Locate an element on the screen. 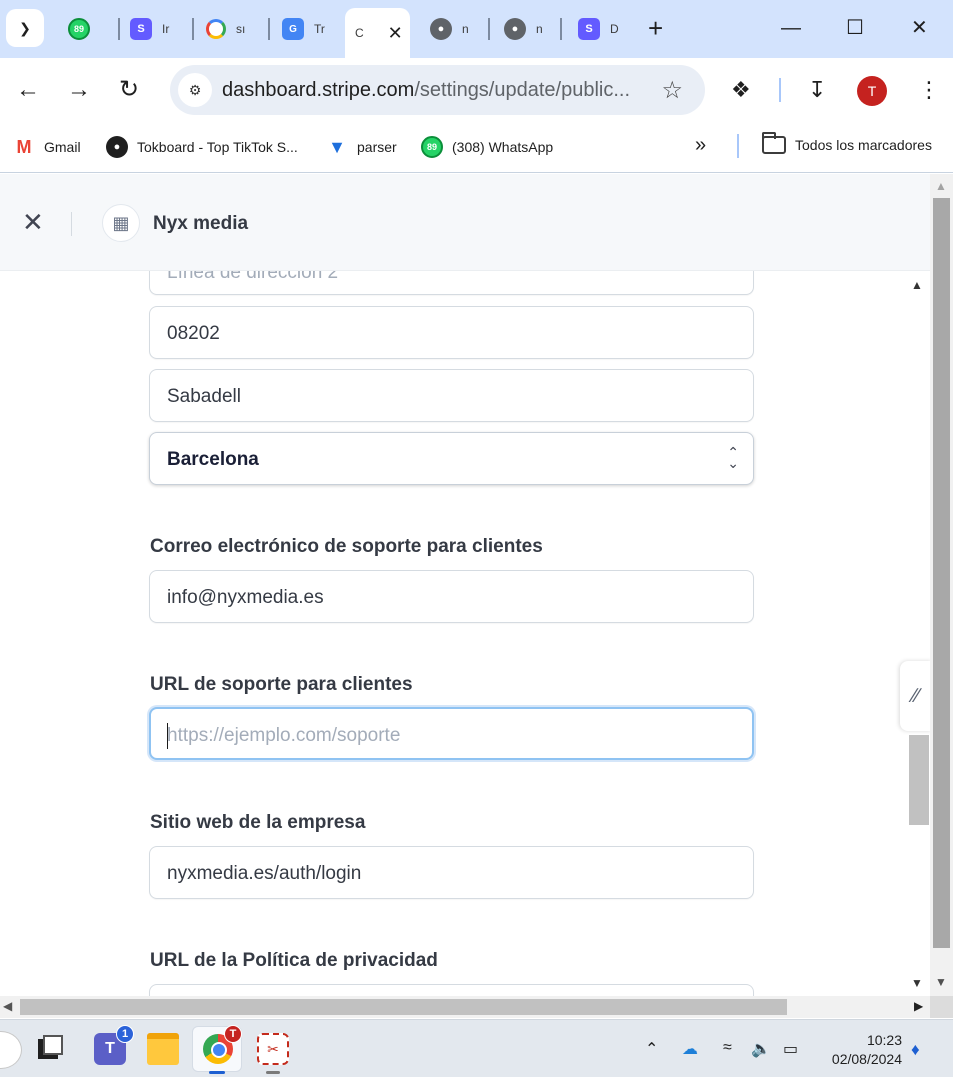 Image resolution: width=953 pixels, height=1077 pixels. horizontal-scrollbar: ◀ ▶ is located at coordinates (465, 1007).